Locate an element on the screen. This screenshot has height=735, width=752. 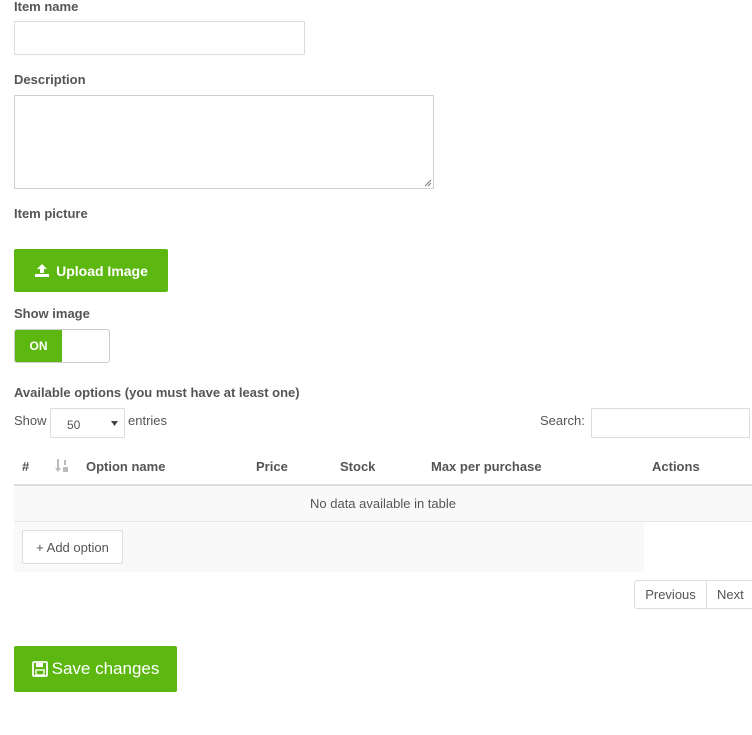
save-changes-button: Save changes is located at coordinates (95, 669).